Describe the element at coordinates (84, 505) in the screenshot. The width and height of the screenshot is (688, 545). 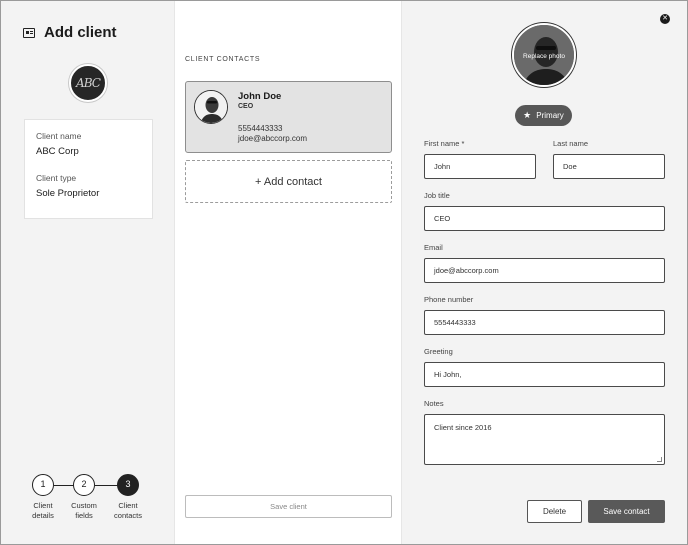
I see `step-label-line: Custom` at that location.